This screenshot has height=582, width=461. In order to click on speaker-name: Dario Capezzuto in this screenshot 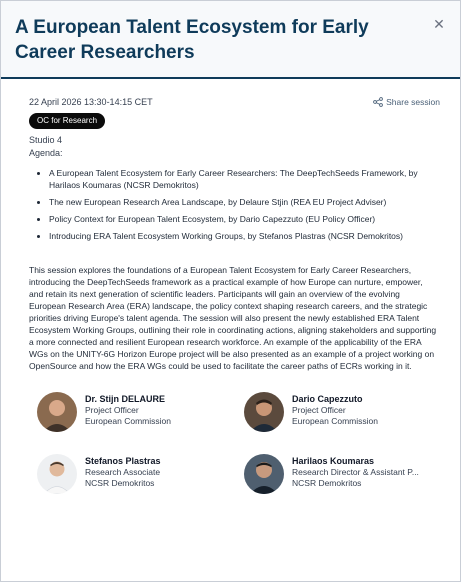, I will do `click(327, 399)`.